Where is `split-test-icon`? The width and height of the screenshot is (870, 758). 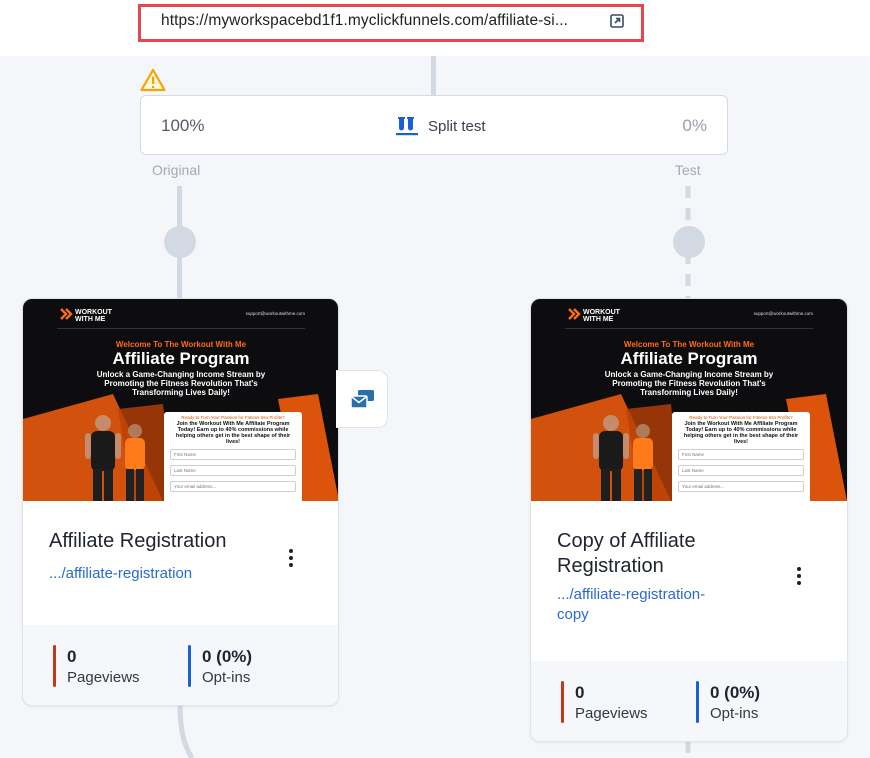 split-test-icon is located at coordinates (407, 126).